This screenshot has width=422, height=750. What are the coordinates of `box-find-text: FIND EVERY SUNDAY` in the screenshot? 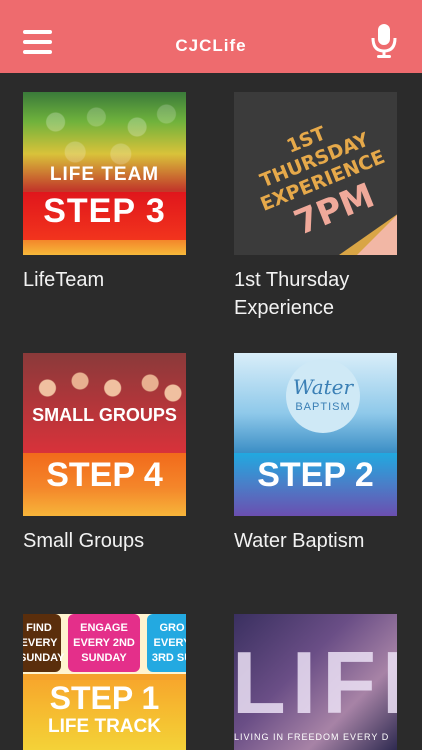 It's located at (44, 643).